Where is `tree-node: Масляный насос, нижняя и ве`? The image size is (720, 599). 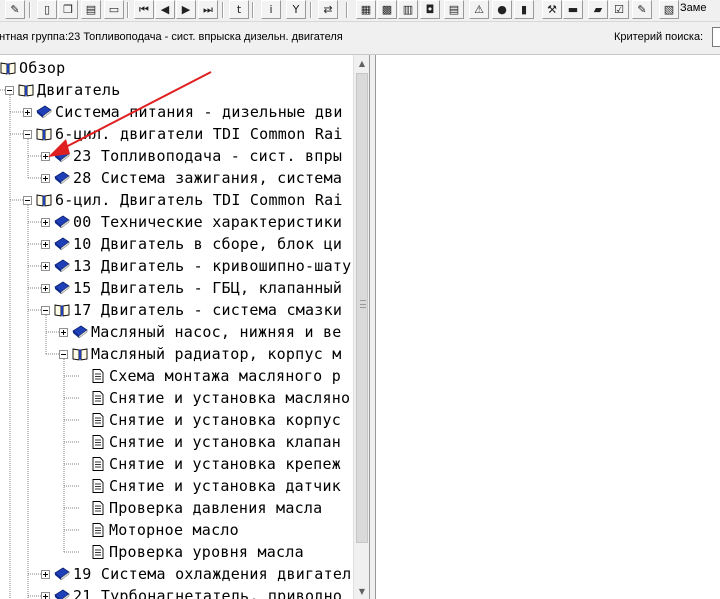
tree-node: Масляный насос, нижняя и ве is located at coordinates (200, 332).